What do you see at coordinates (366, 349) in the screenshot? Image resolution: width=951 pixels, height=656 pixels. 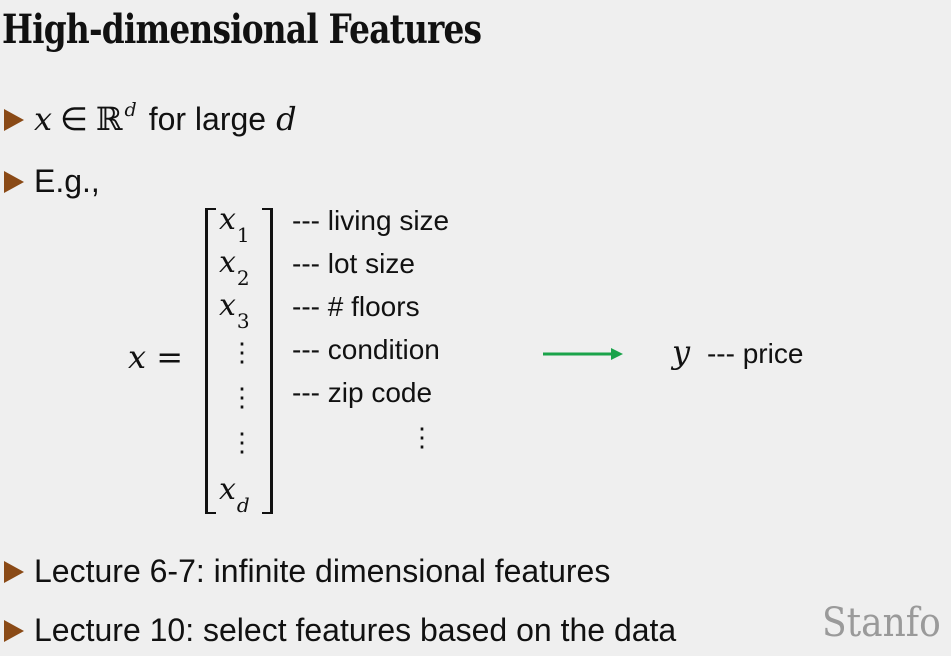 I see `feature-label: --- condition` at bounding box center [366, 349].